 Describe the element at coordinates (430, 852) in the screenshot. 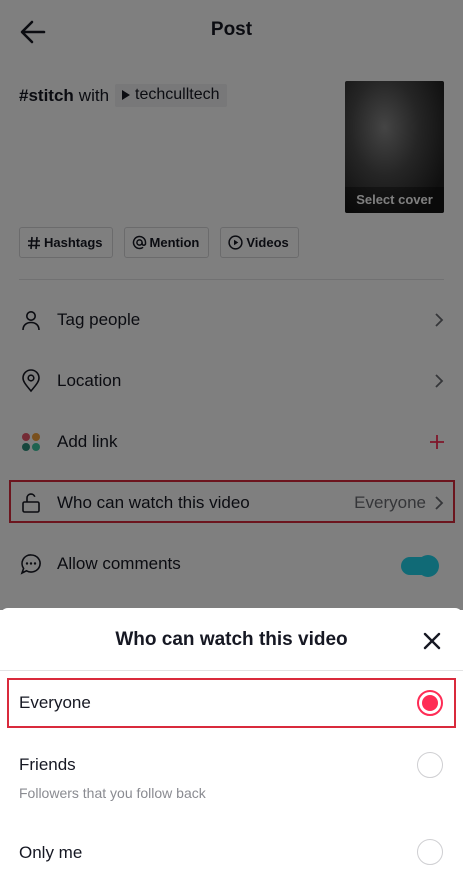

I see `option-only-me-radio` at that location.